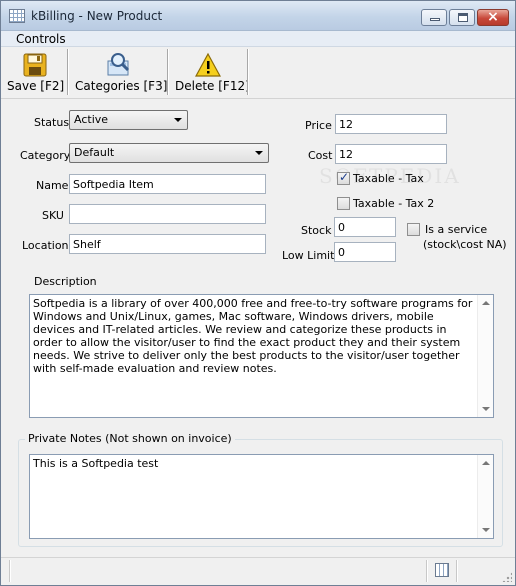 This screenshot has height=586, width=516. I want to click on status-select: Active, so click(128, 120).